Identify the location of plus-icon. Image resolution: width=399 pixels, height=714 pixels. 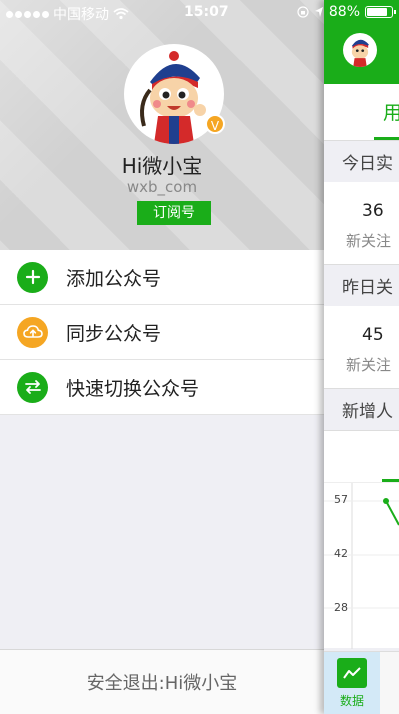
(32, 277).